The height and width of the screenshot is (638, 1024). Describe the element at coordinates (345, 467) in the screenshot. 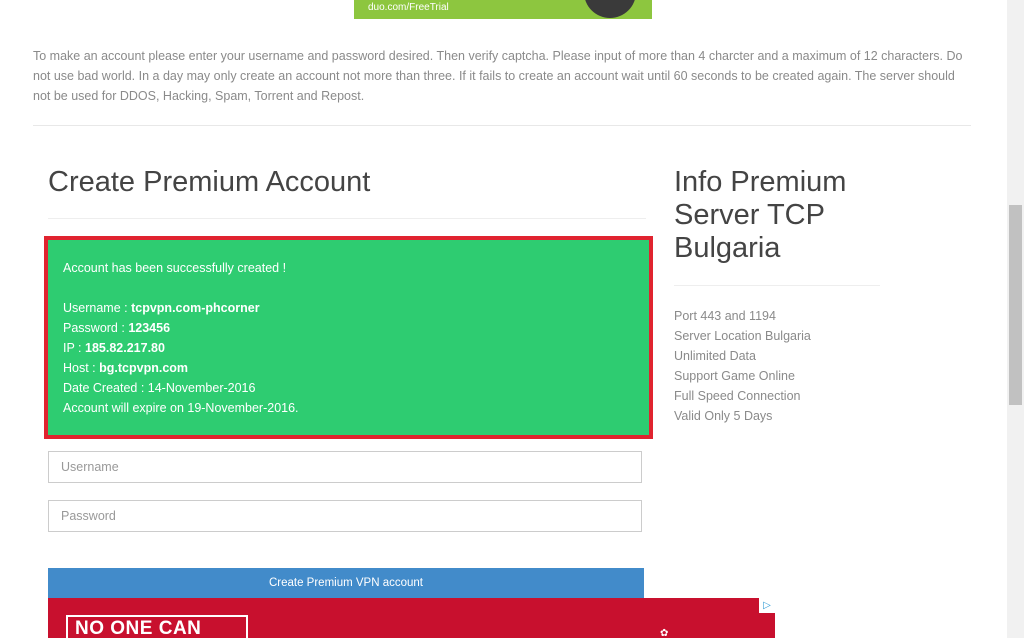

I see `username-input` at that location.